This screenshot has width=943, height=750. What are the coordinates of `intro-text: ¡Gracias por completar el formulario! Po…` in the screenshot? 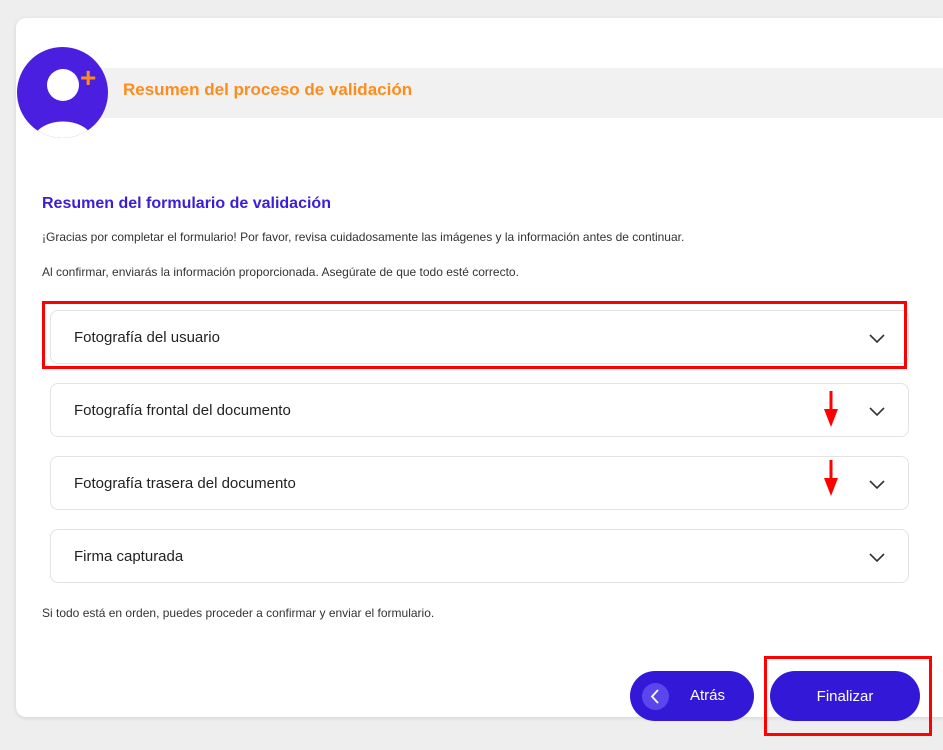 It's located at (363, 237).